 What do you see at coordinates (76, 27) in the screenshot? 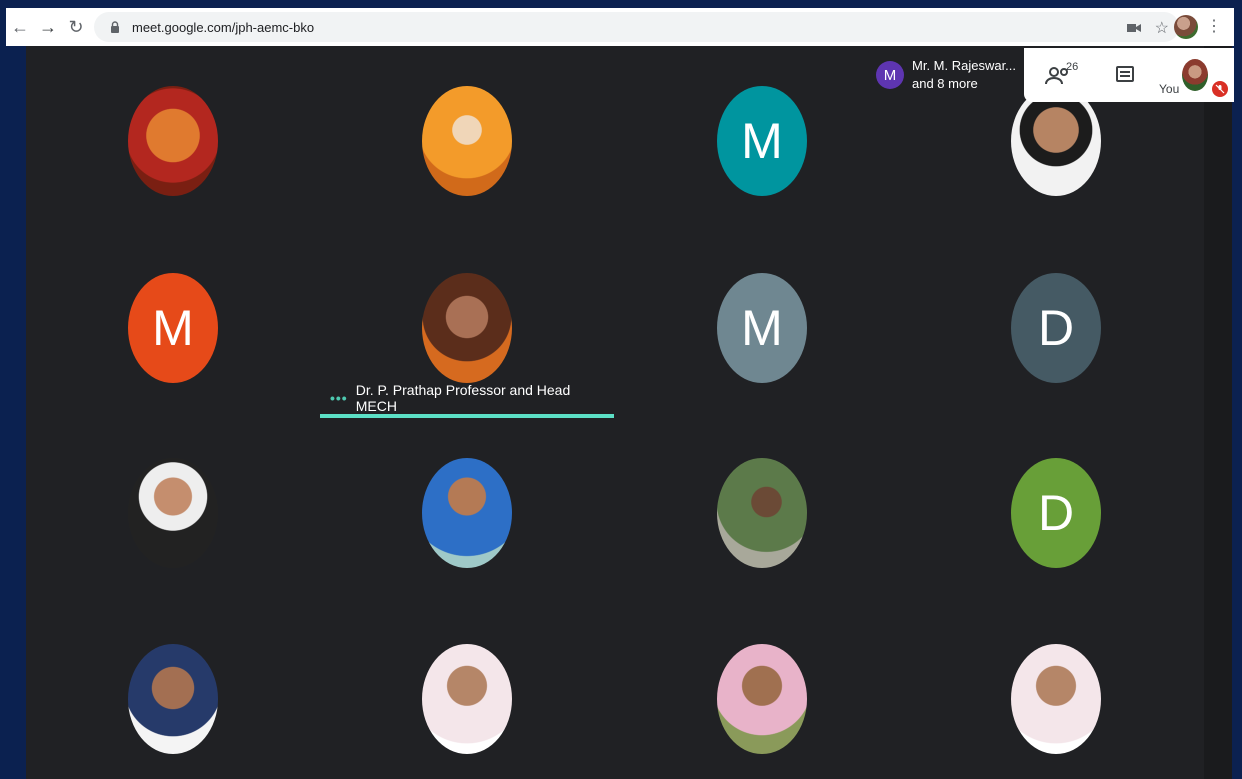
I see `reload-icon: ↻` at bounding box center [76, 27].